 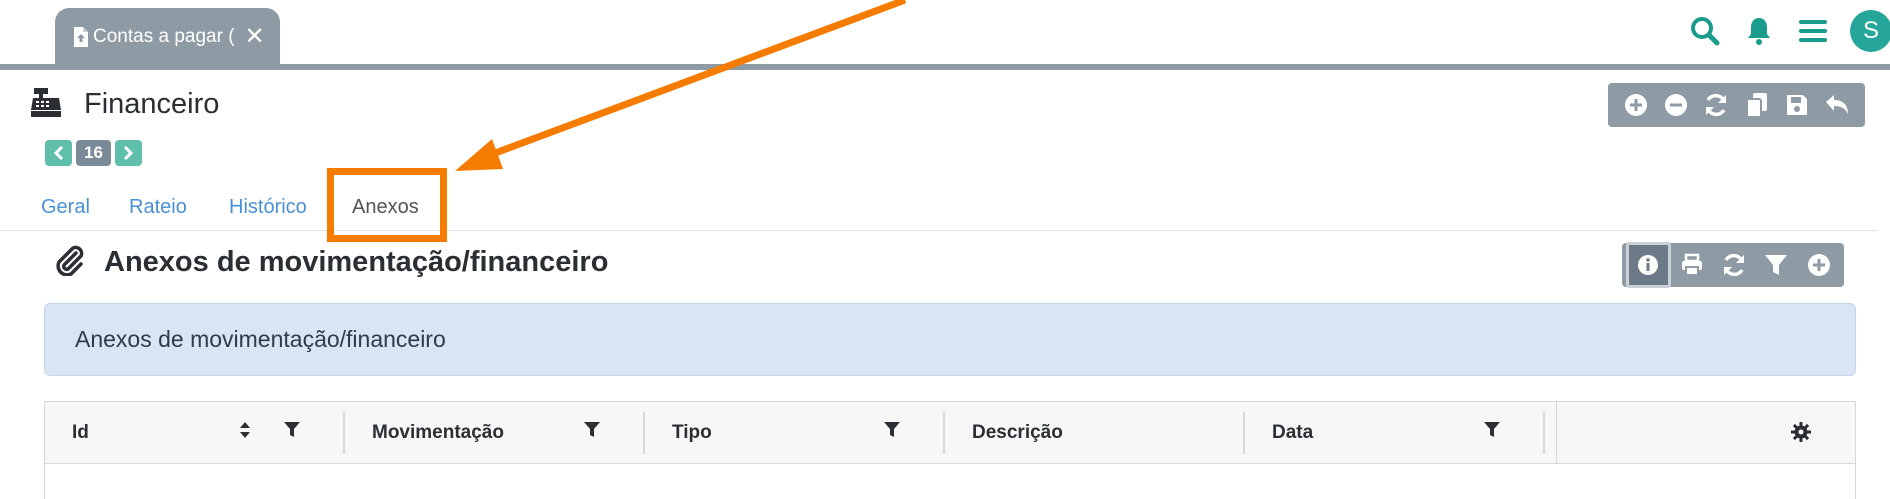 What do you see at coordinates (1676, 105) in the screenshot?
I see `minus-circle-icon` at bounding box center [1676, 105].